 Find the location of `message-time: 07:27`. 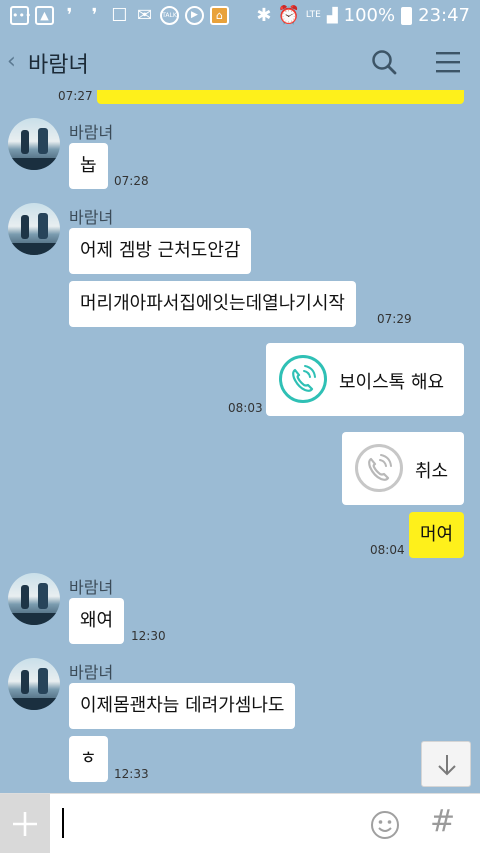

message-time: 07:27 is located at coordinates (75, 96).